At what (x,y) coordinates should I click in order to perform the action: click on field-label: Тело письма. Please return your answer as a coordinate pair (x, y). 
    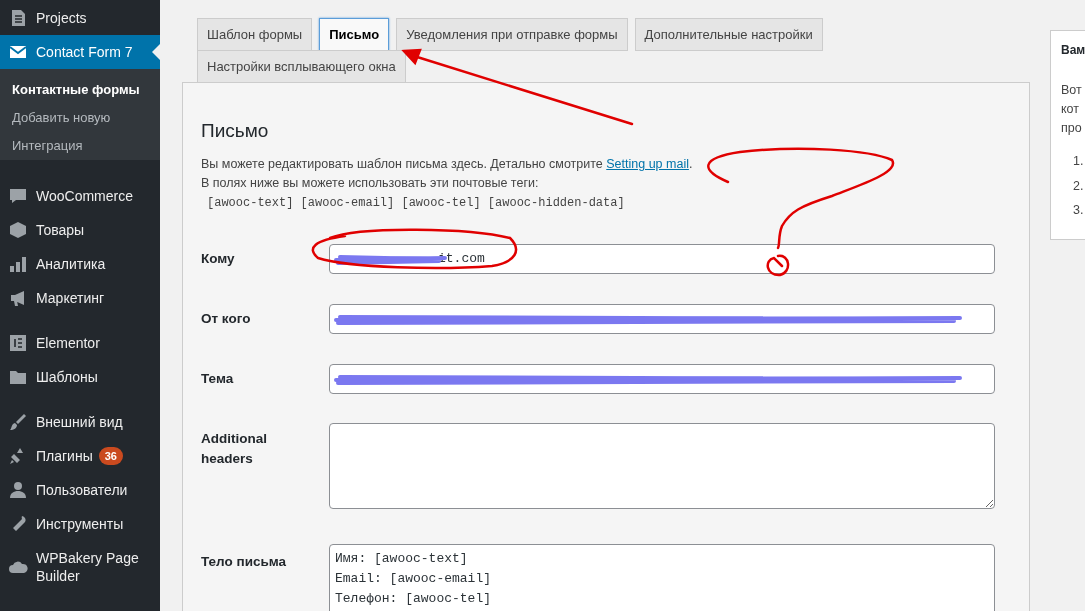
    Looking at the image, I should click on (244, 562).